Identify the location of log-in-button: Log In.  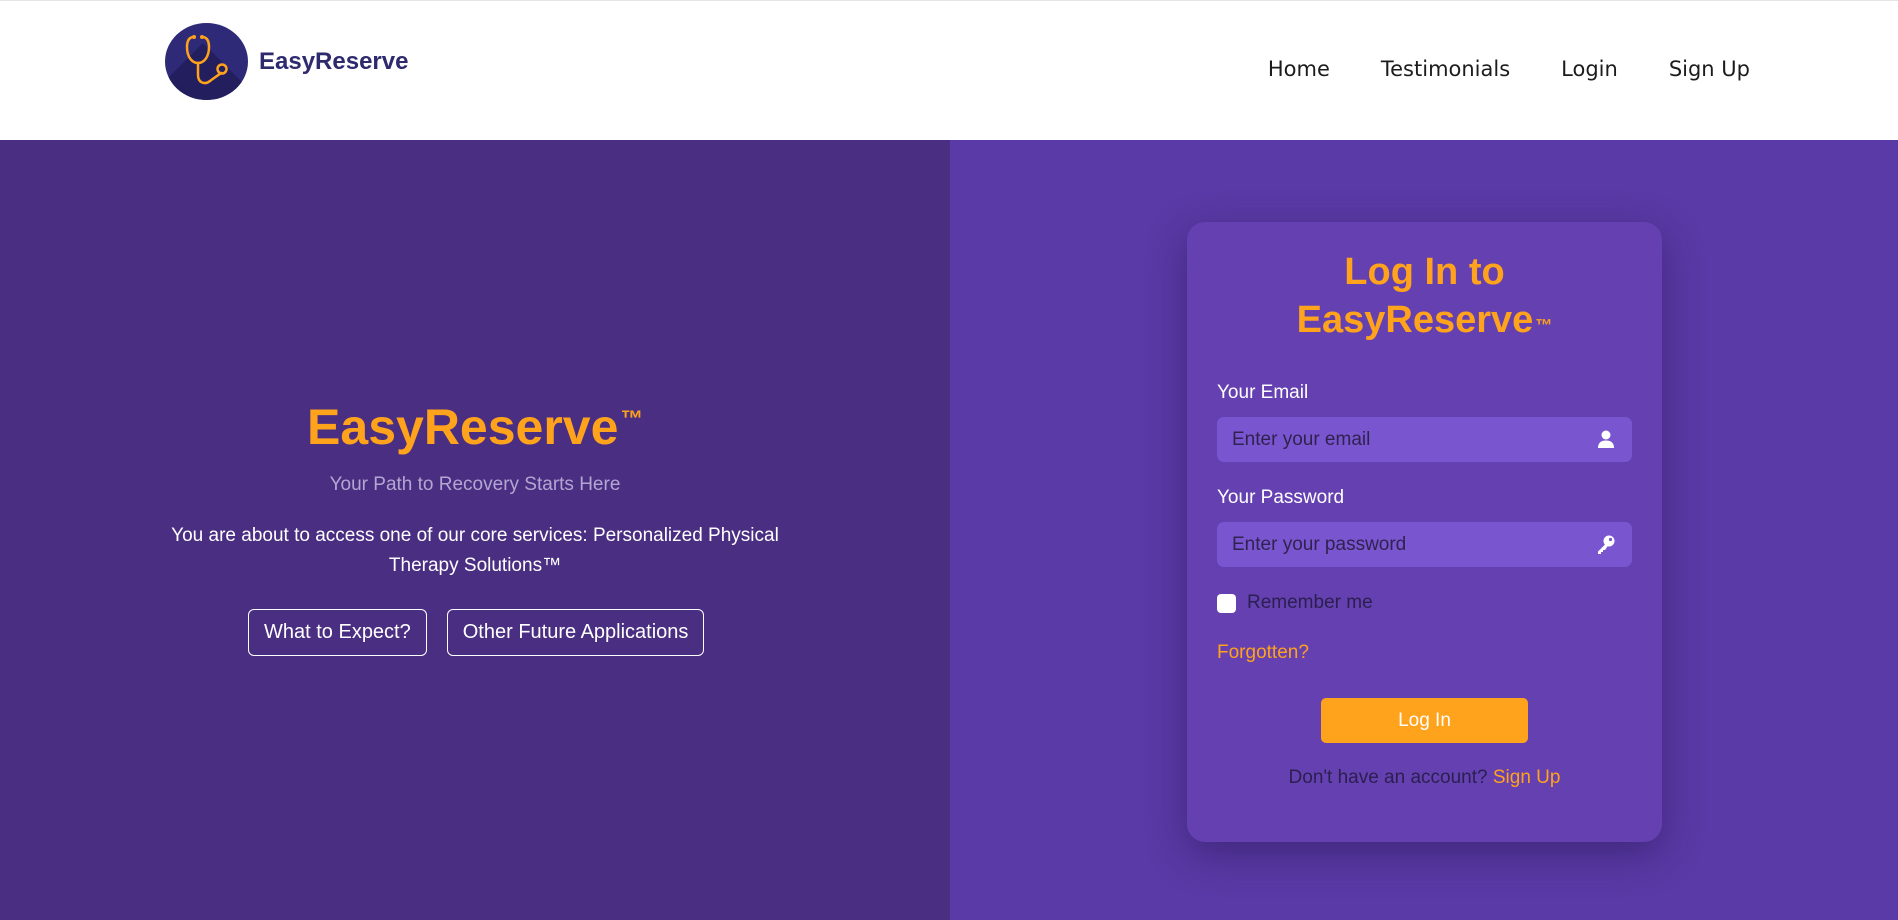
(1424, 720).